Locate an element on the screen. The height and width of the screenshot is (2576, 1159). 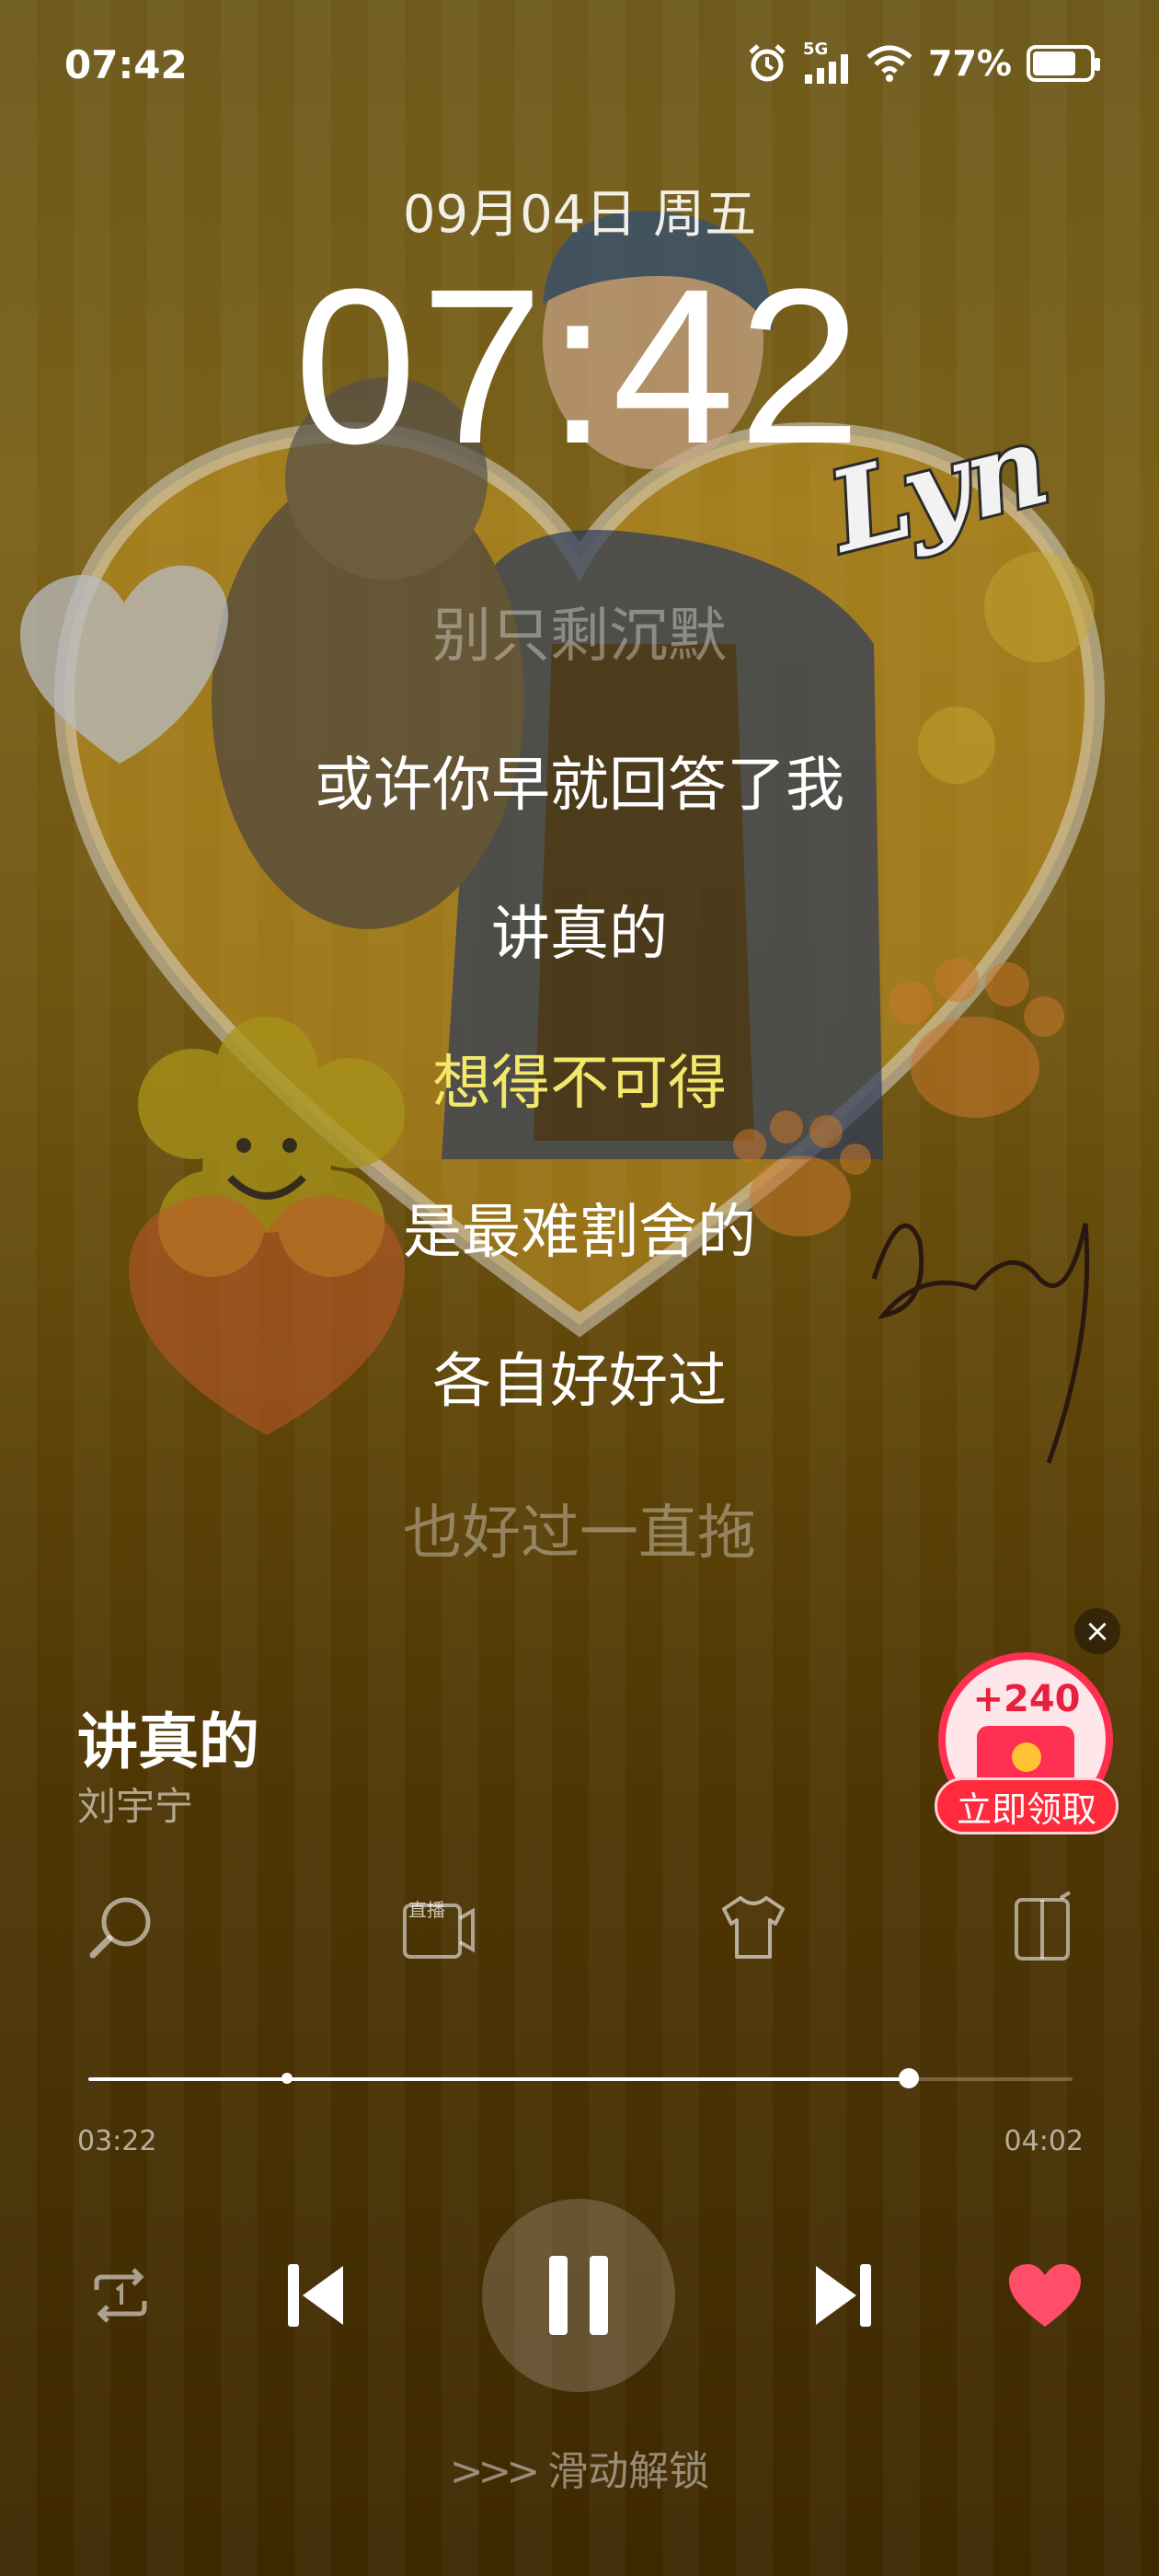
song-title: 讲真的 is located at coordinates (168, 1742).